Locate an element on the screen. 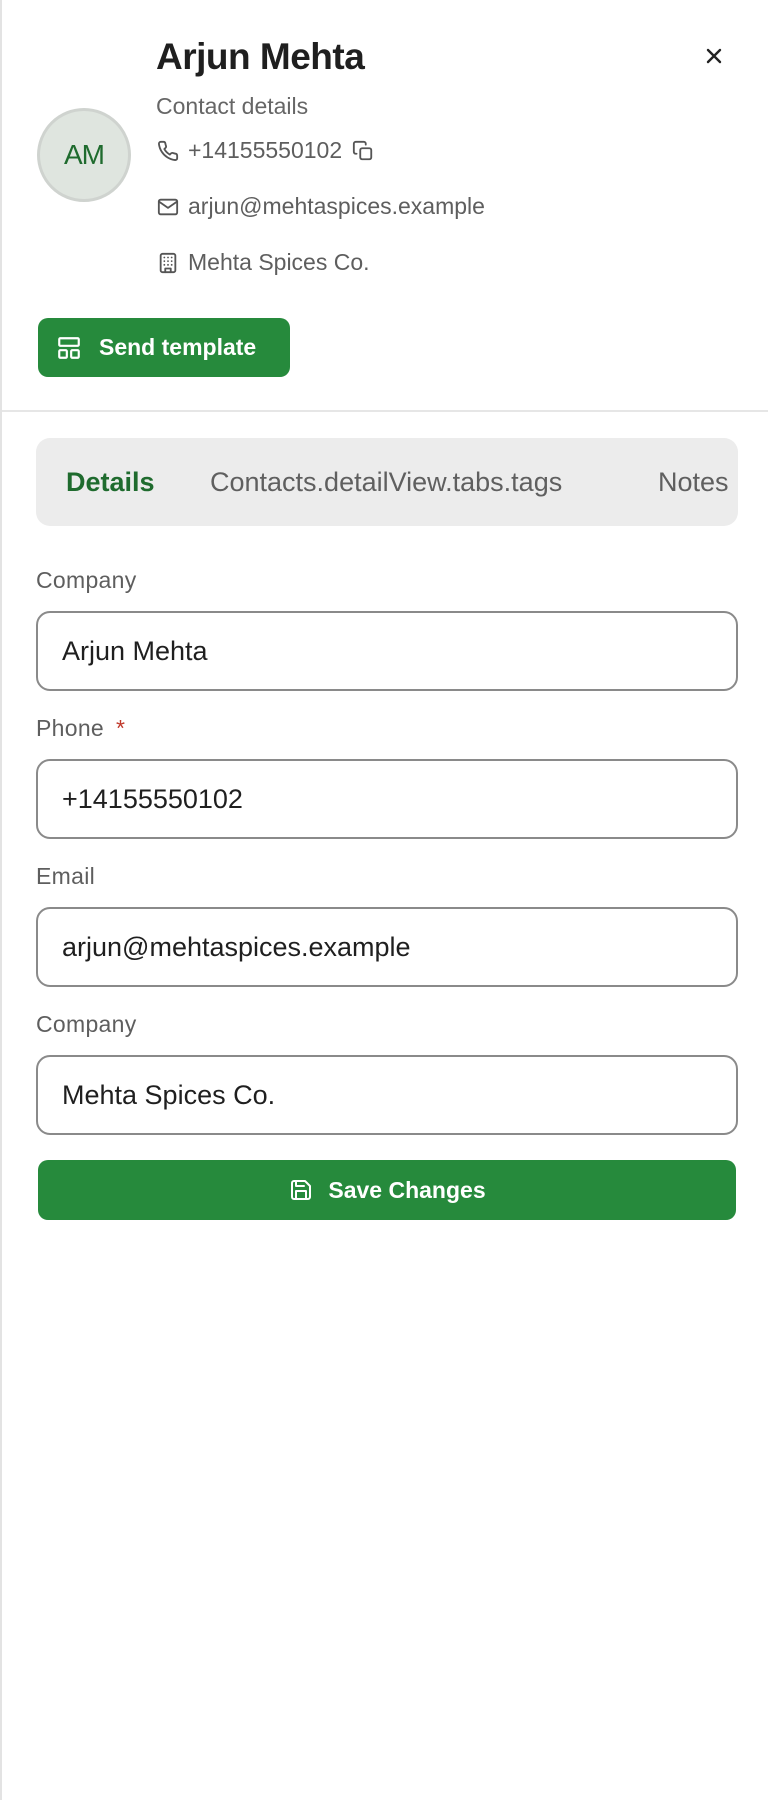 Image resolution: width=768 pixels, height=1800 pixels. phone-text: +14155550102 is located at coordinates (265, 150).